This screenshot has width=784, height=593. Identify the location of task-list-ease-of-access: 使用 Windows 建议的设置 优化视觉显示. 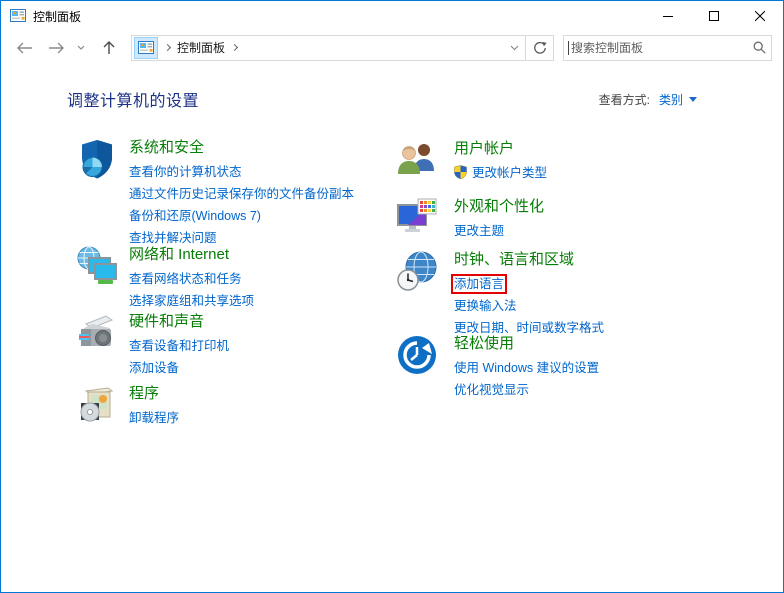
(526, 379).